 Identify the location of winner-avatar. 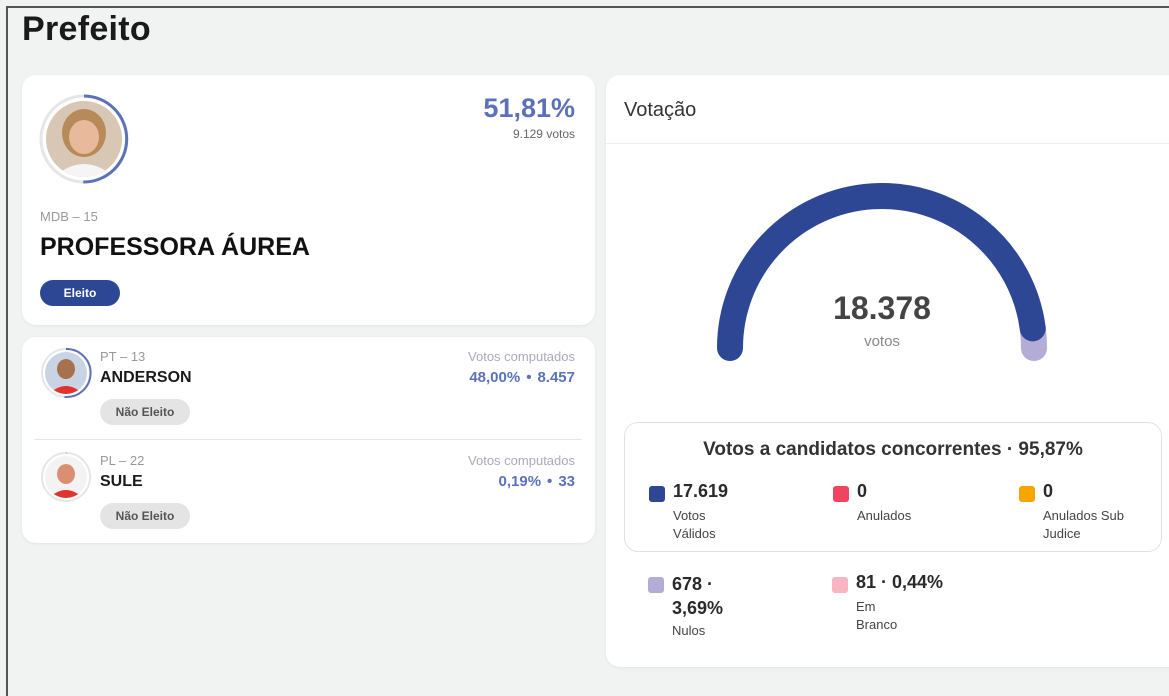
(84, 139).